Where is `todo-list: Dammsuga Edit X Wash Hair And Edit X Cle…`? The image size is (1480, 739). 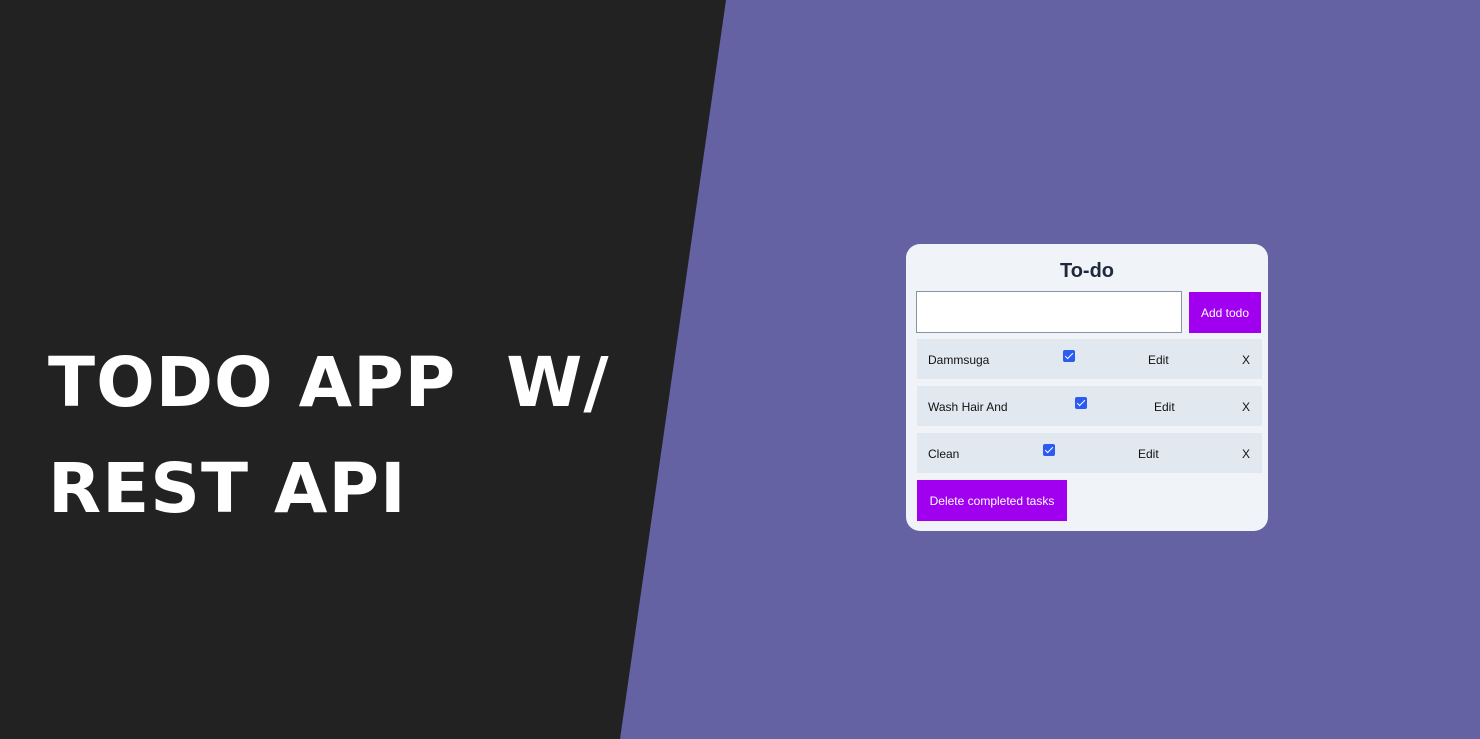
todo-list: Dammsuga Edit X Wash Hair And Edit X Cle… is located at coordinates (1089, 409).